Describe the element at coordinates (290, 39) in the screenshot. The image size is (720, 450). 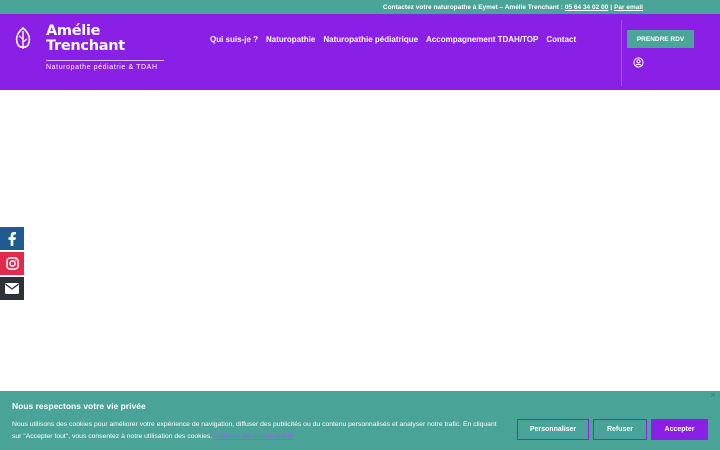
I see `nav-item-naturopathie: Naturopathie` at that location.